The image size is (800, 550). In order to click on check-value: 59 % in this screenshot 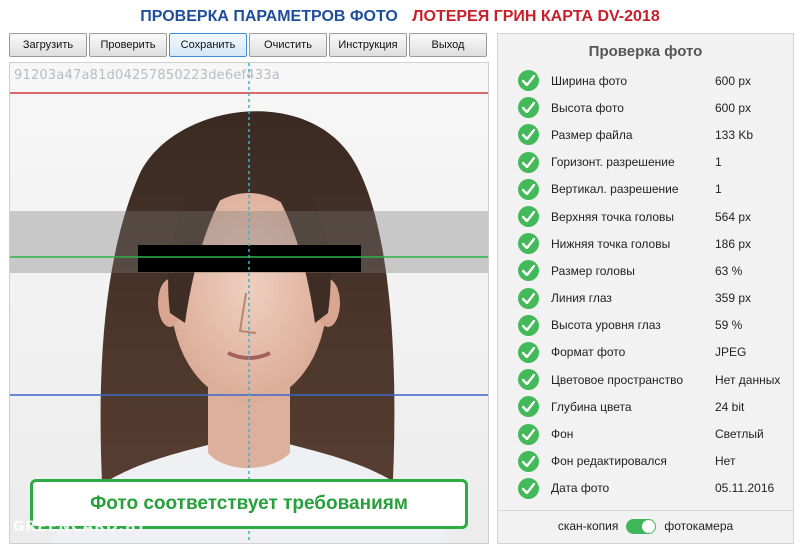, I will do `click(729, 325)`.